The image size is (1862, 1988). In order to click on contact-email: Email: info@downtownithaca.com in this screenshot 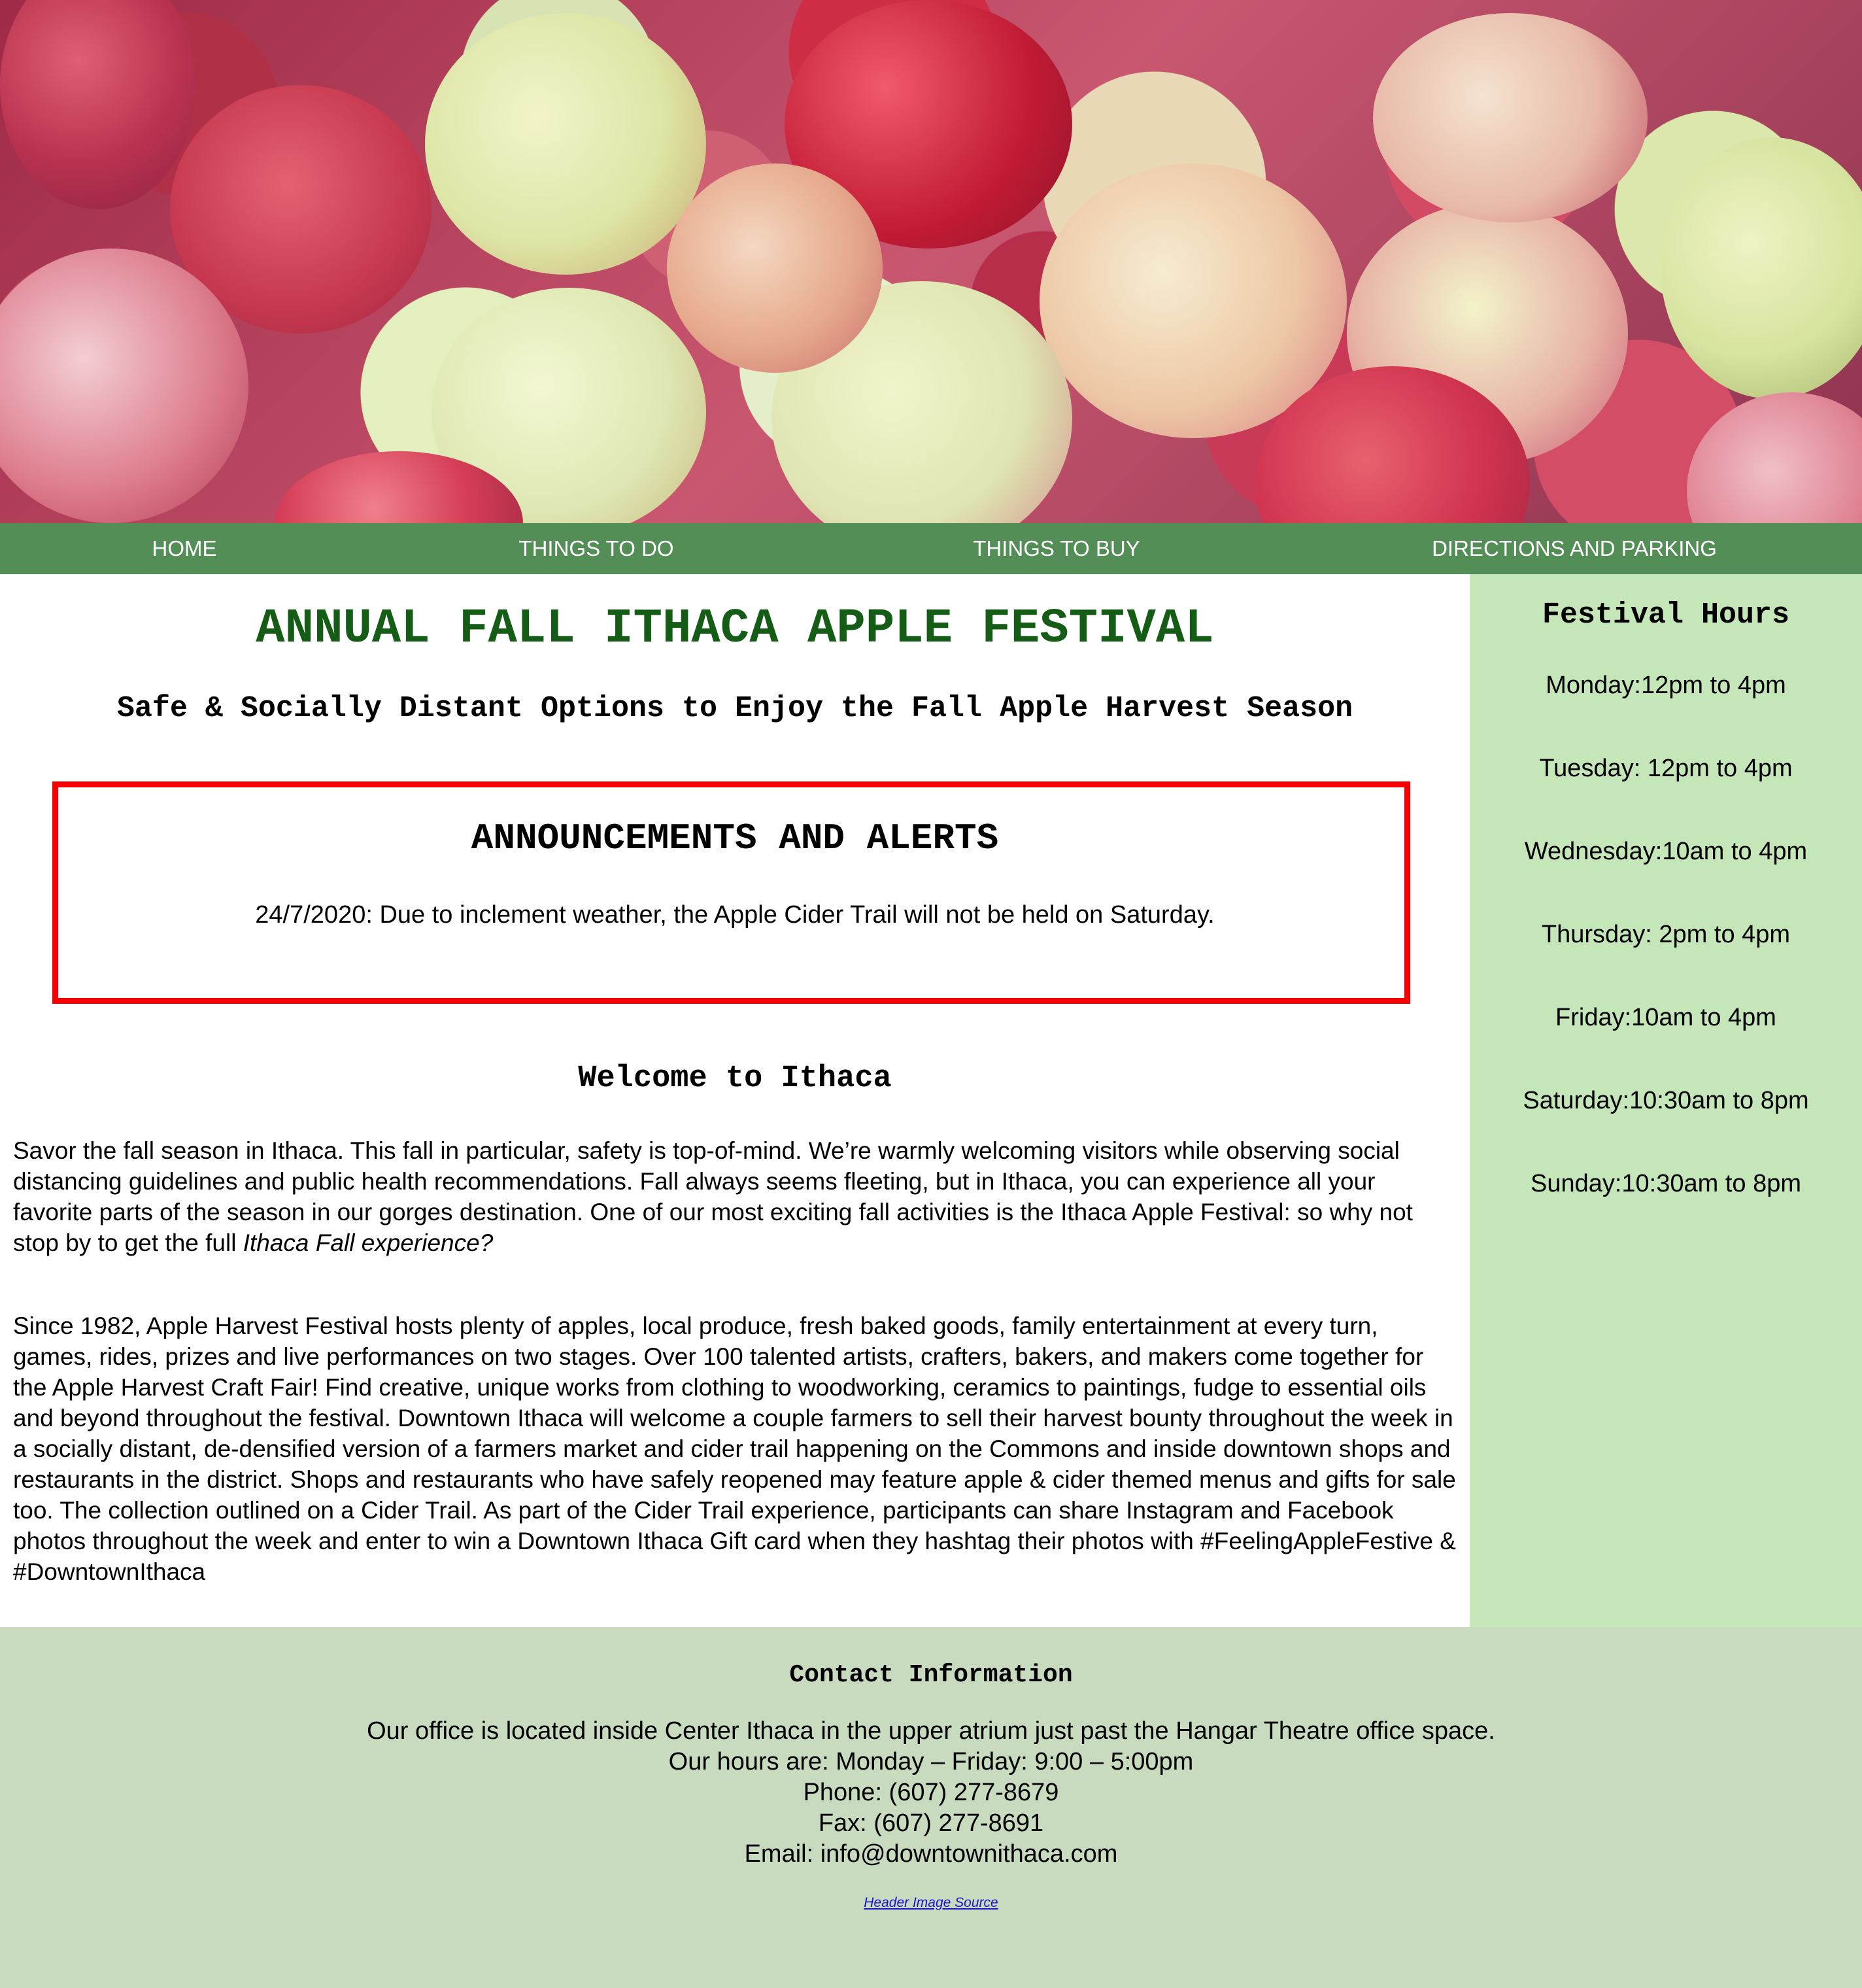, I will do `click(931, 1854)`.